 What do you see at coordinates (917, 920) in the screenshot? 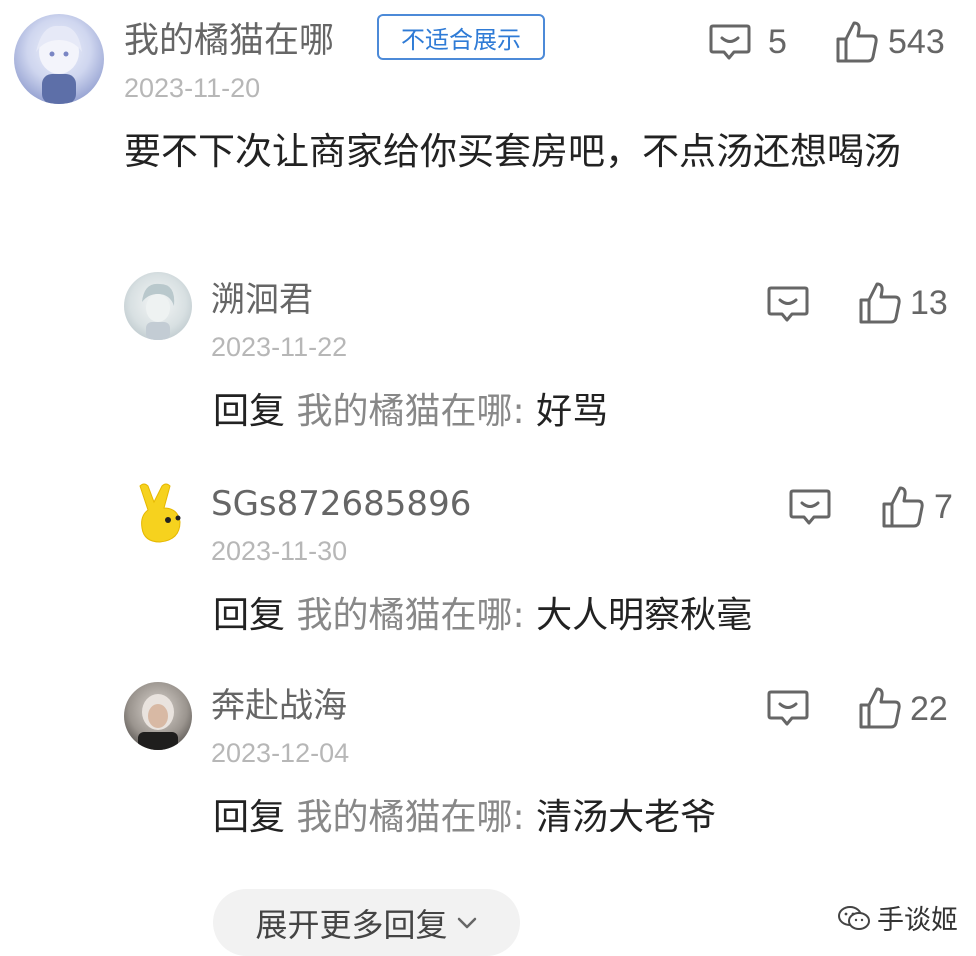
I see `watermark-text: 手谈姬` at bounding box center [917, 920].